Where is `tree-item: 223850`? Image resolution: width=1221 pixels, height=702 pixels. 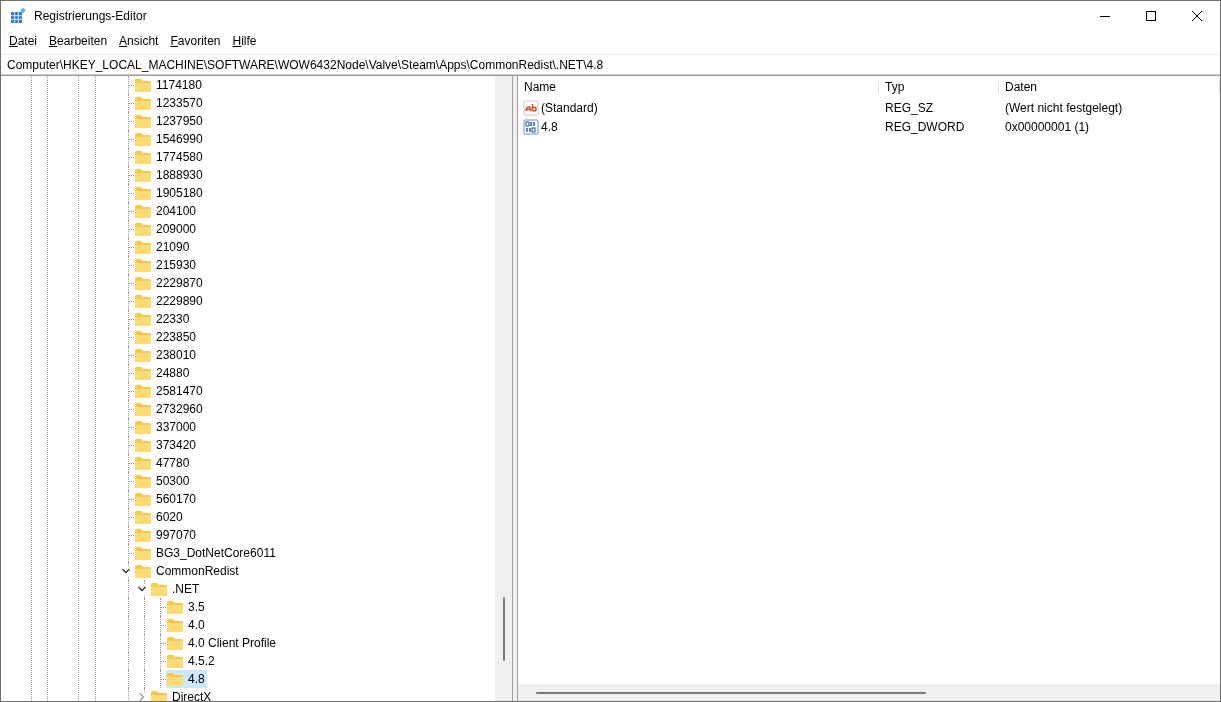
tree-item: 223850 is located at coordinates (166, 337).